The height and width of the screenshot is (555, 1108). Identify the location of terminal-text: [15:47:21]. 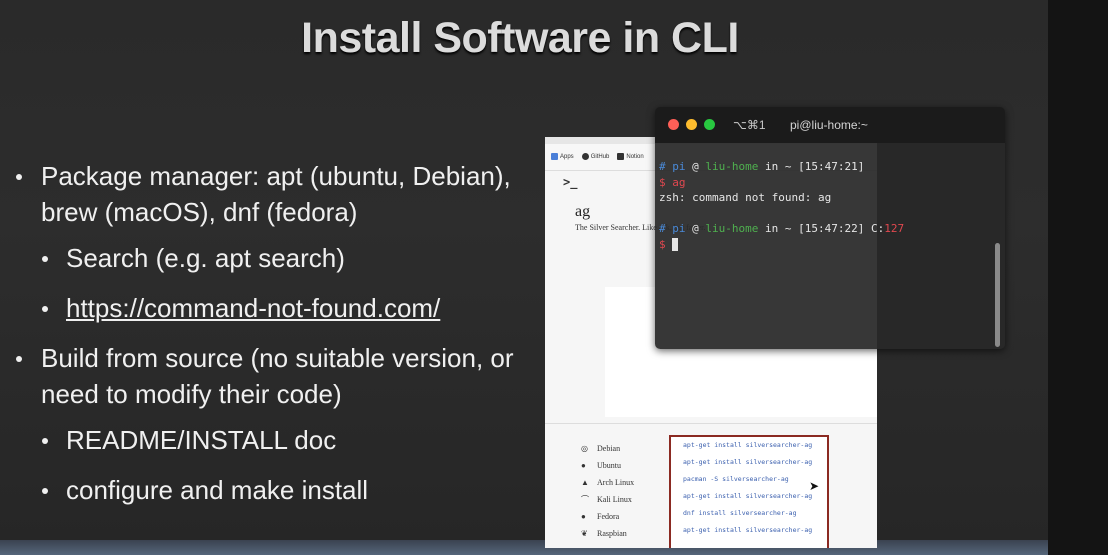
(831, 166).